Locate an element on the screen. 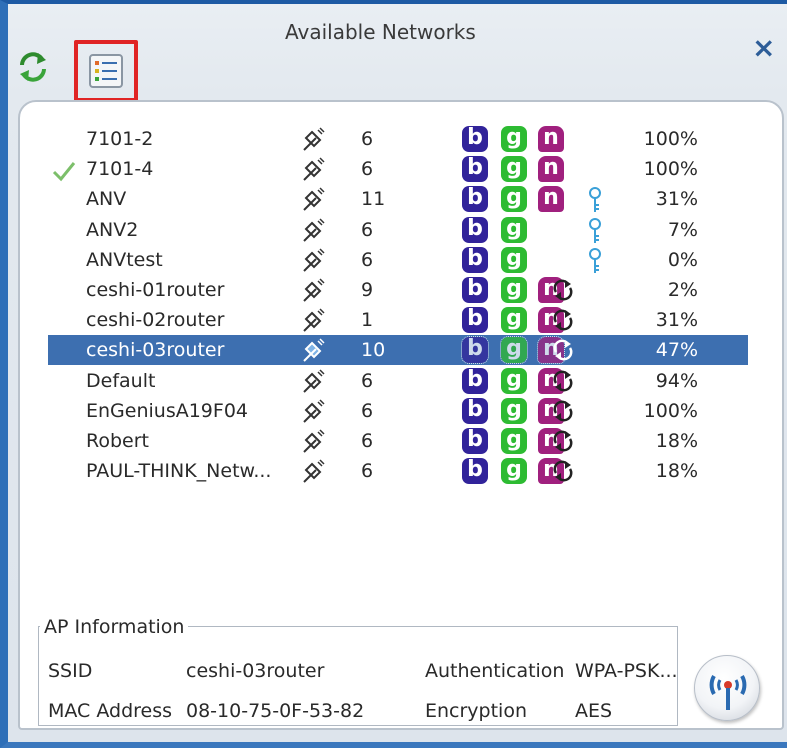 The image size is (787, 748). network-row: 7101-2 6 b g n 100% is located at coordinates (398, 139).